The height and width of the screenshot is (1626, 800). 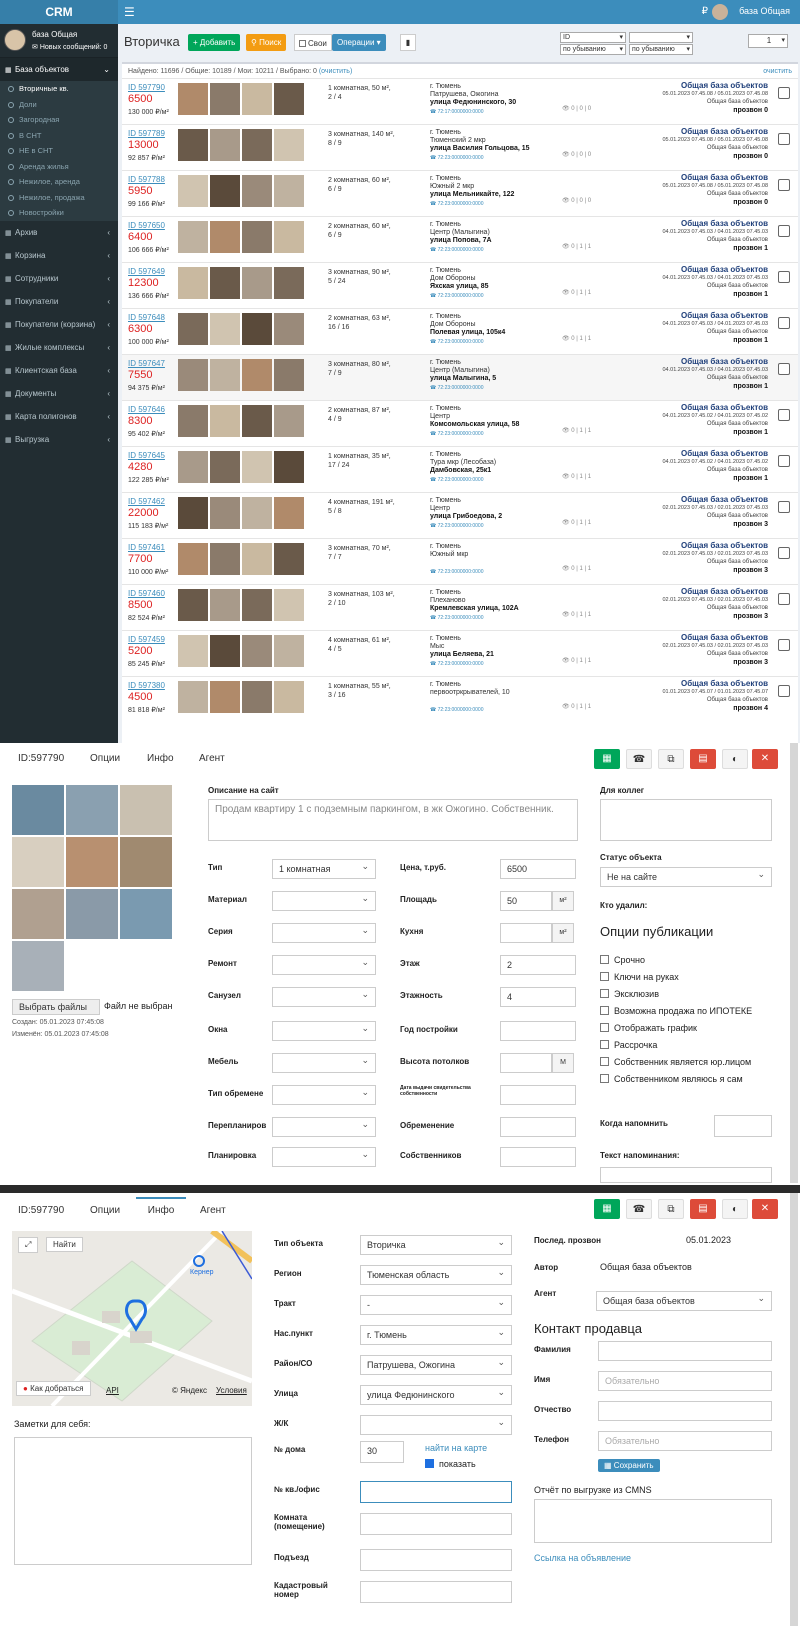 I want to click on info-field-select: -, so click(x=436, y=1304).